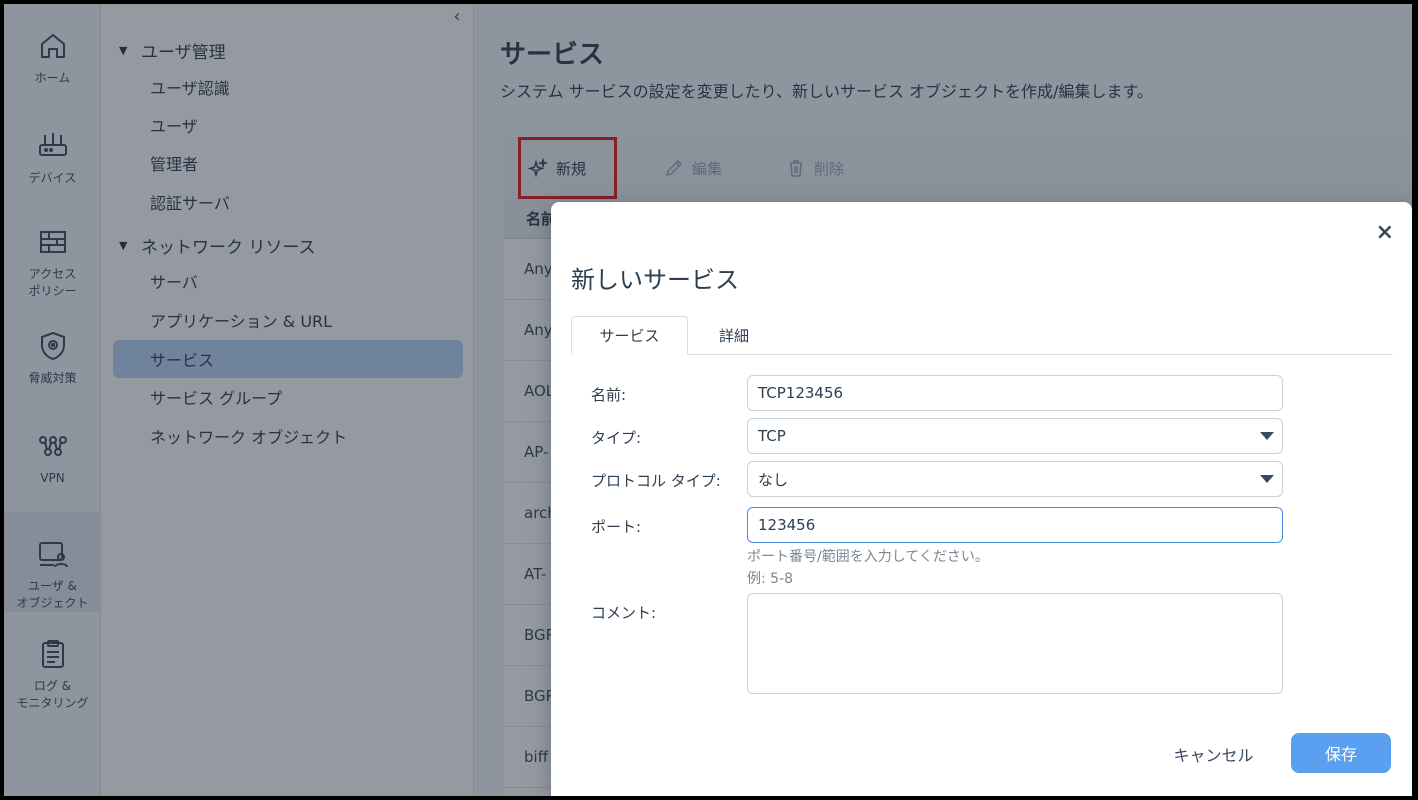  Describe the element at coordinates (982, 335) in the screenshot. I see `dialog-tabs: サービス 詳細` at that location.